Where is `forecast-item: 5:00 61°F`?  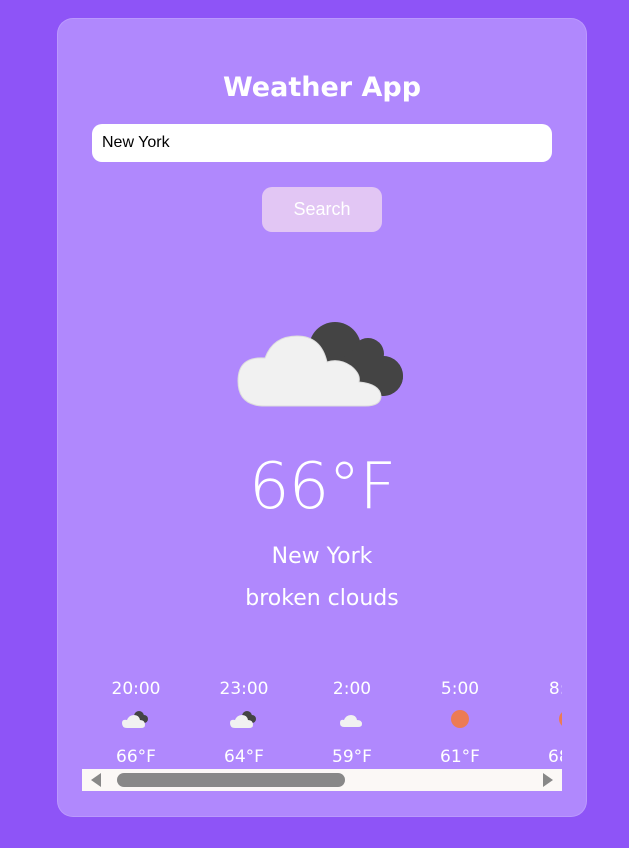 forecast-item: 5:00 61°F is located at coordinates (460, 721).